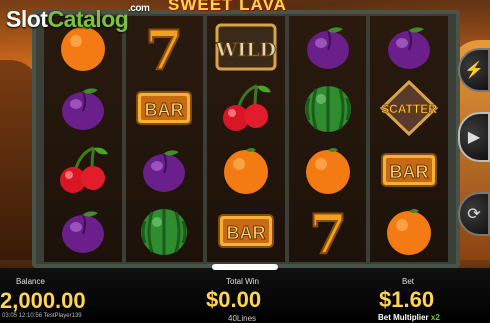 Image resolution: width=490 pixels, height=323 pixels. I want to click on logo-com: .com, so click(139, 8).